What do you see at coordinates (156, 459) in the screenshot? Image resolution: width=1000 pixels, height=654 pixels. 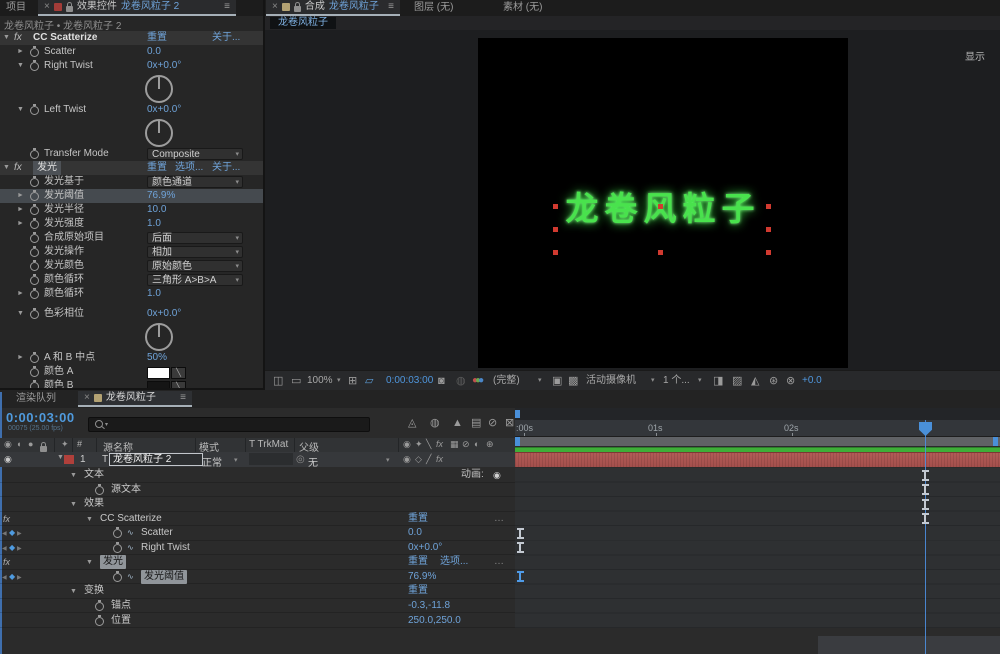 I see `layer-name: 龙卷风粒子 2` at bounding box center [156, 459].